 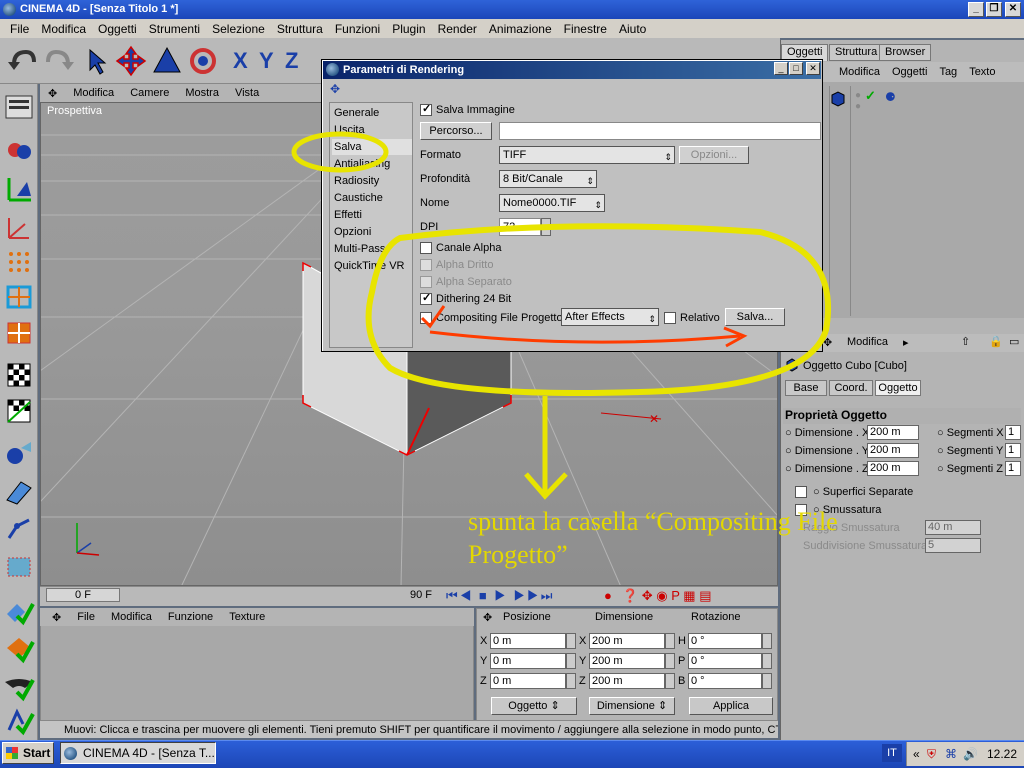 What do you see at coordinates (801, 492) in the screenshot?
I see `separate-surfaces-checkbox` at bounding box center [801, 492].